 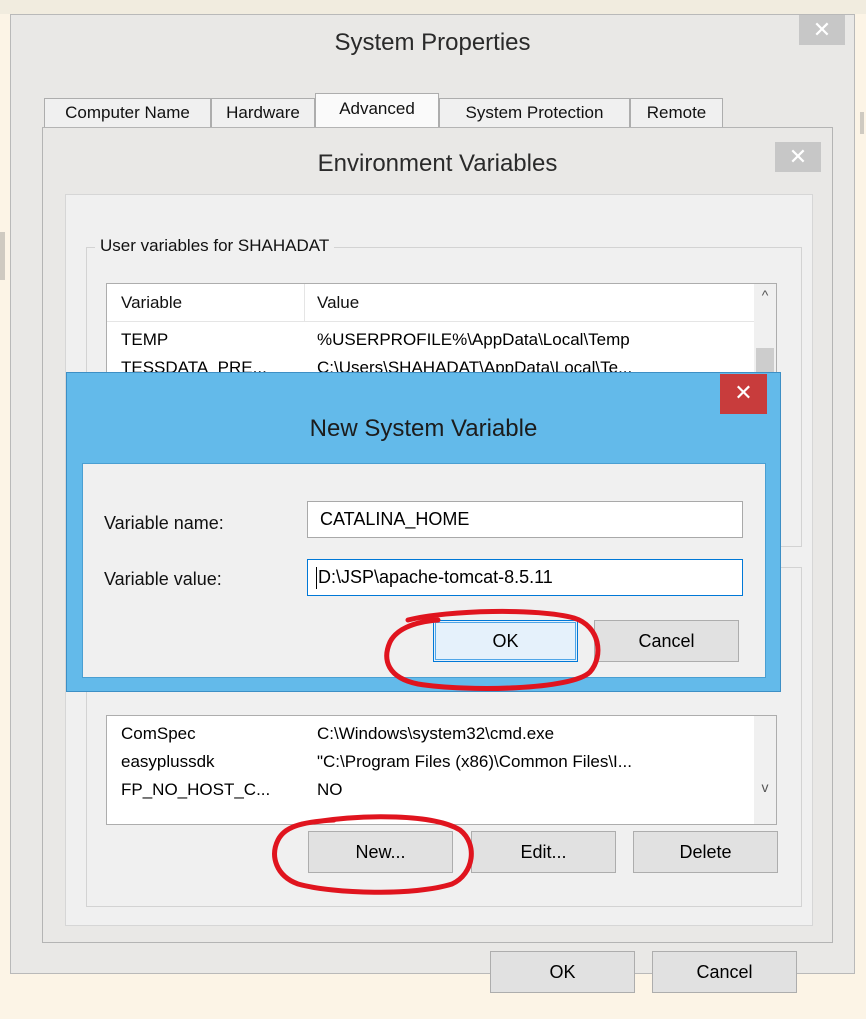 I want to click on tab-computer-name: Computer Name, so click(x=127, y=112).